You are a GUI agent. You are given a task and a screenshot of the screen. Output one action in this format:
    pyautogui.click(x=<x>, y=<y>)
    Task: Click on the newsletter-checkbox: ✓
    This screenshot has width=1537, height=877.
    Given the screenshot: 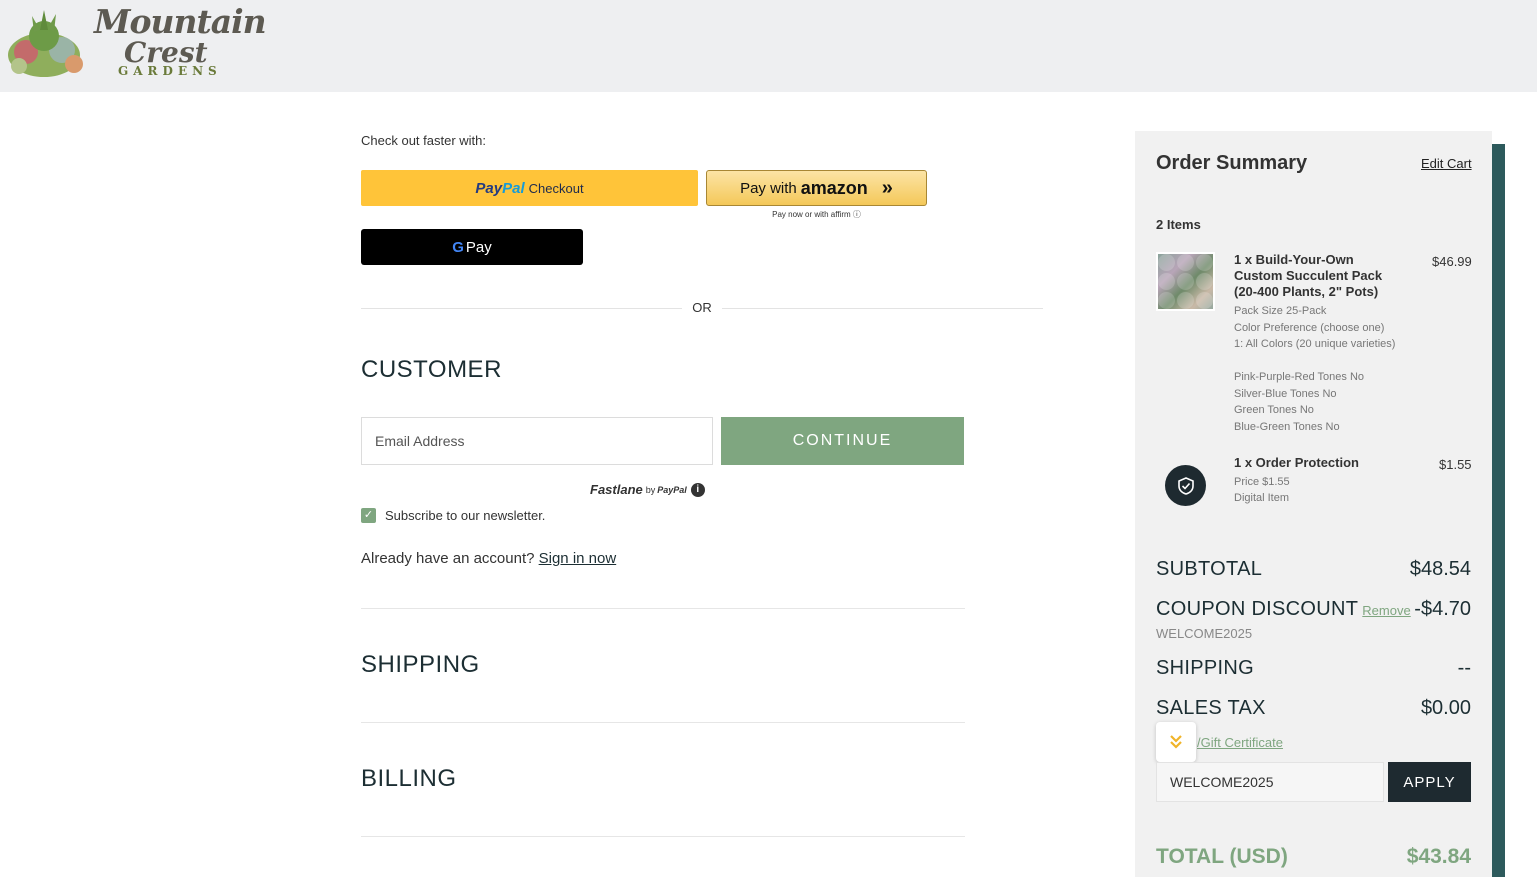 What is the action you would take?
    pyautogui.click(x=368, y=515)
    